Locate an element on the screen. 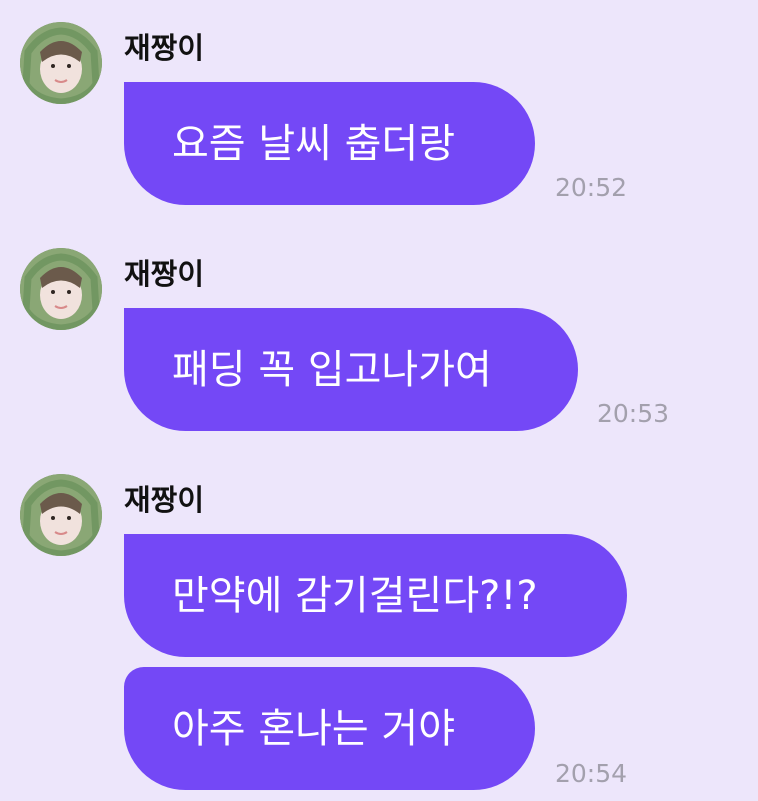  message-bubble: 만약에 감기걸린다?!? is located at coordinates (375, 595).